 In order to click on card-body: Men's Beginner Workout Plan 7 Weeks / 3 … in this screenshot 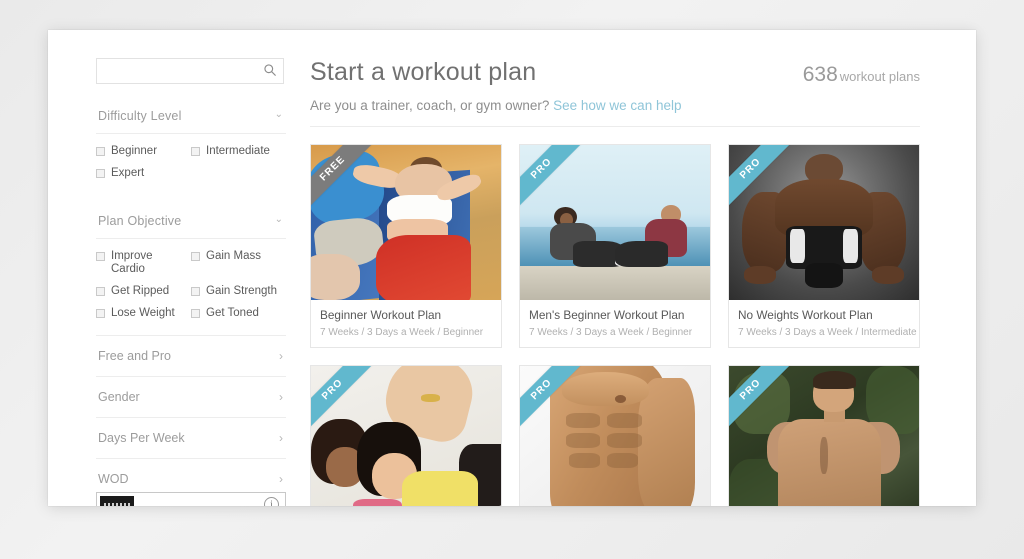, I will do `click(615, 323)`.